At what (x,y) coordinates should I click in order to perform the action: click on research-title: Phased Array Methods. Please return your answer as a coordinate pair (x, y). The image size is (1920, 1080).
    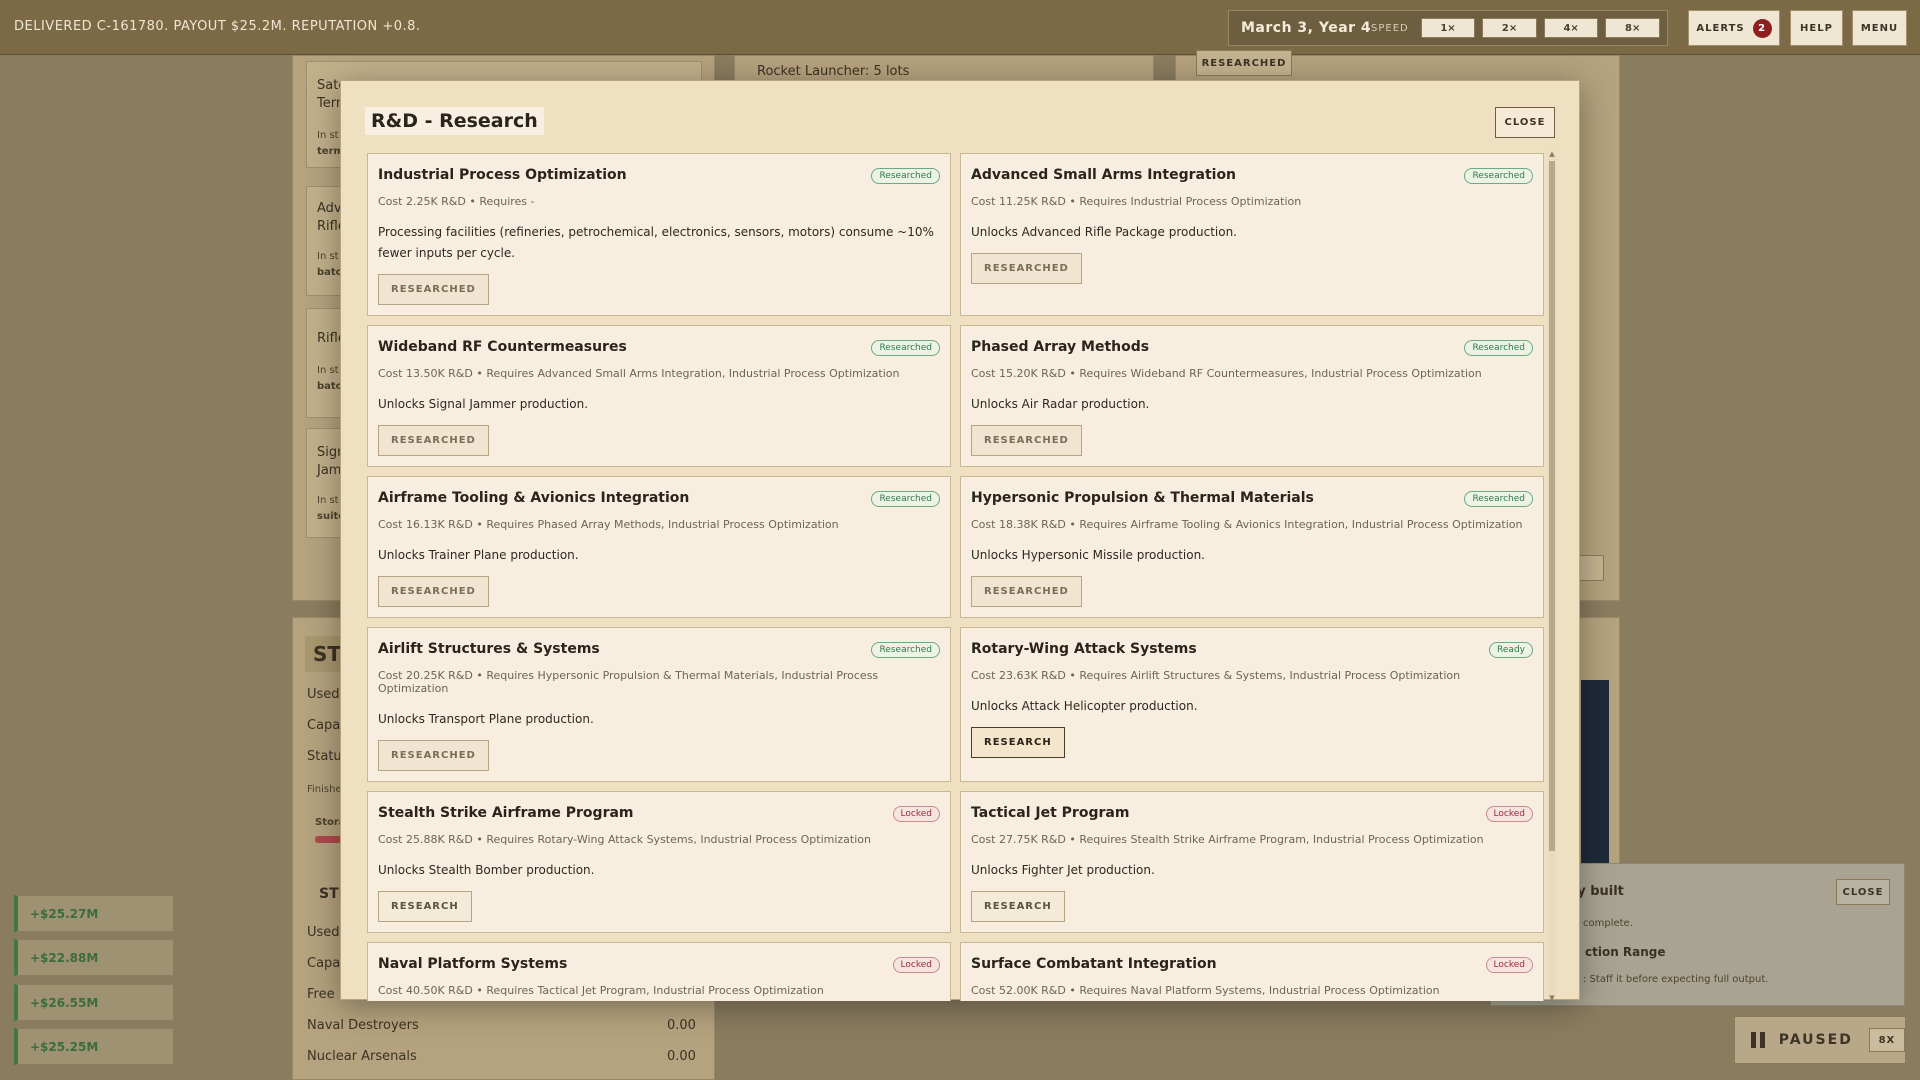
    Looking at the image, I should click on (1060, 347).